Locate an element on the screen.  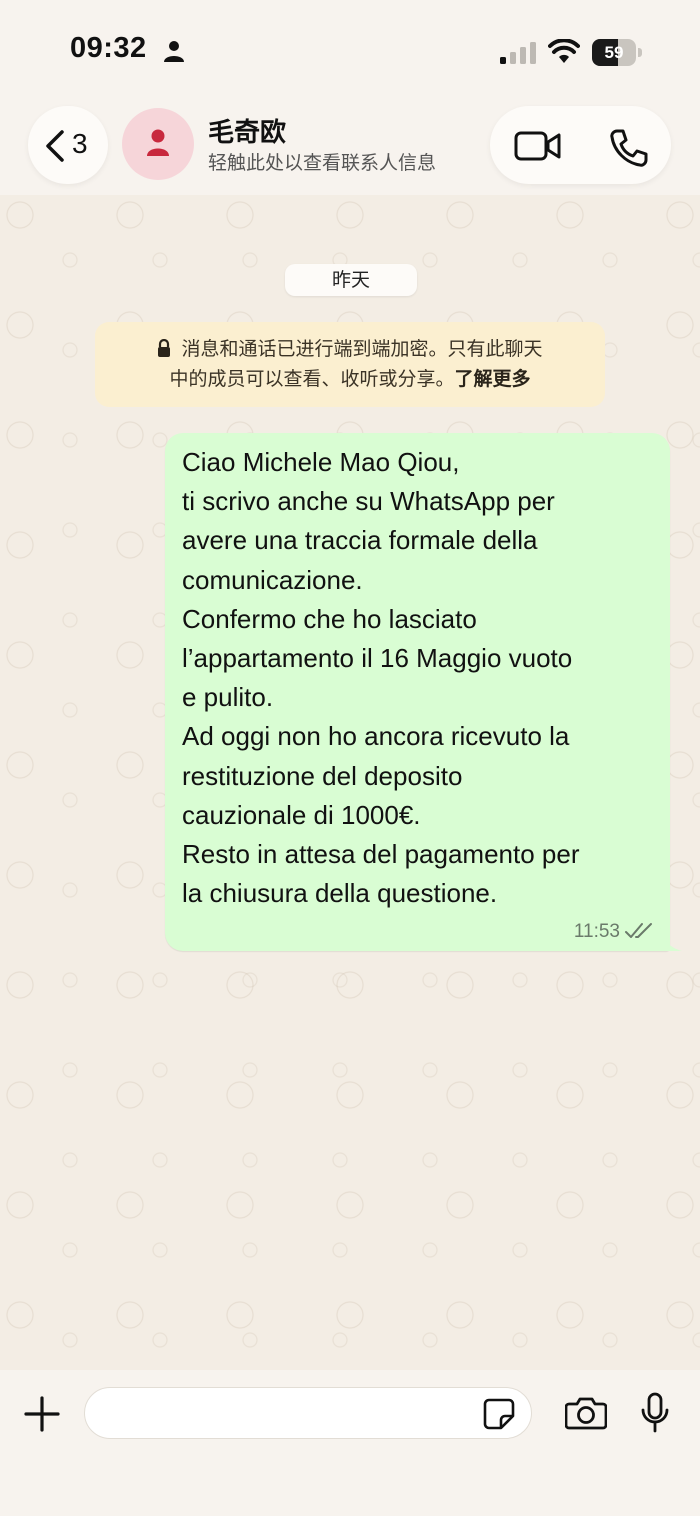
lock-icon is located at coordinates (164, 348).